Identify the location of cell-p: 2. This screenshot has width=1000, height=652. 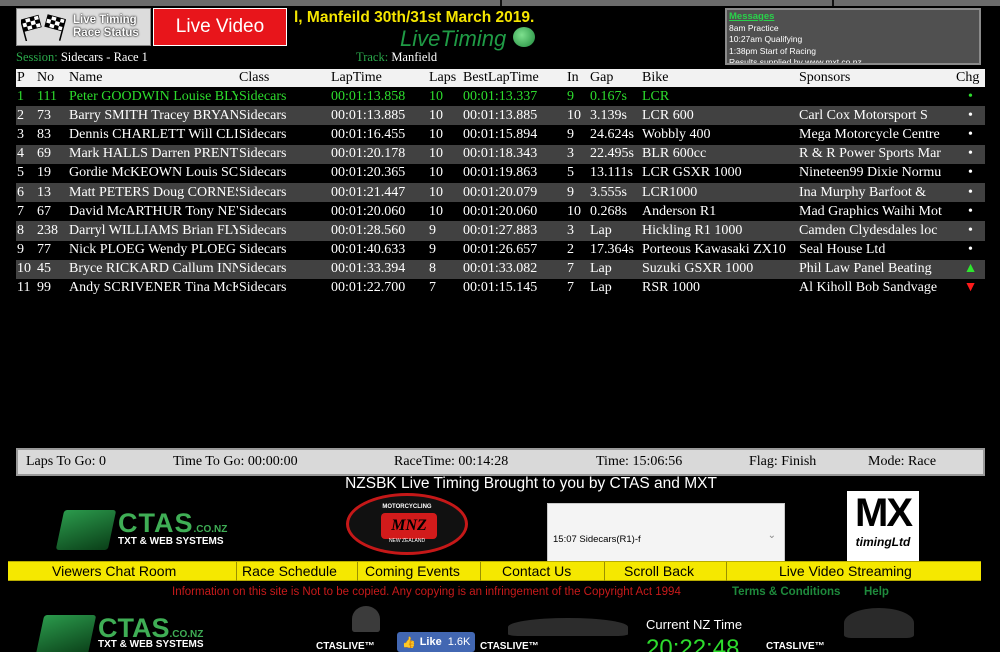
(26, 116).